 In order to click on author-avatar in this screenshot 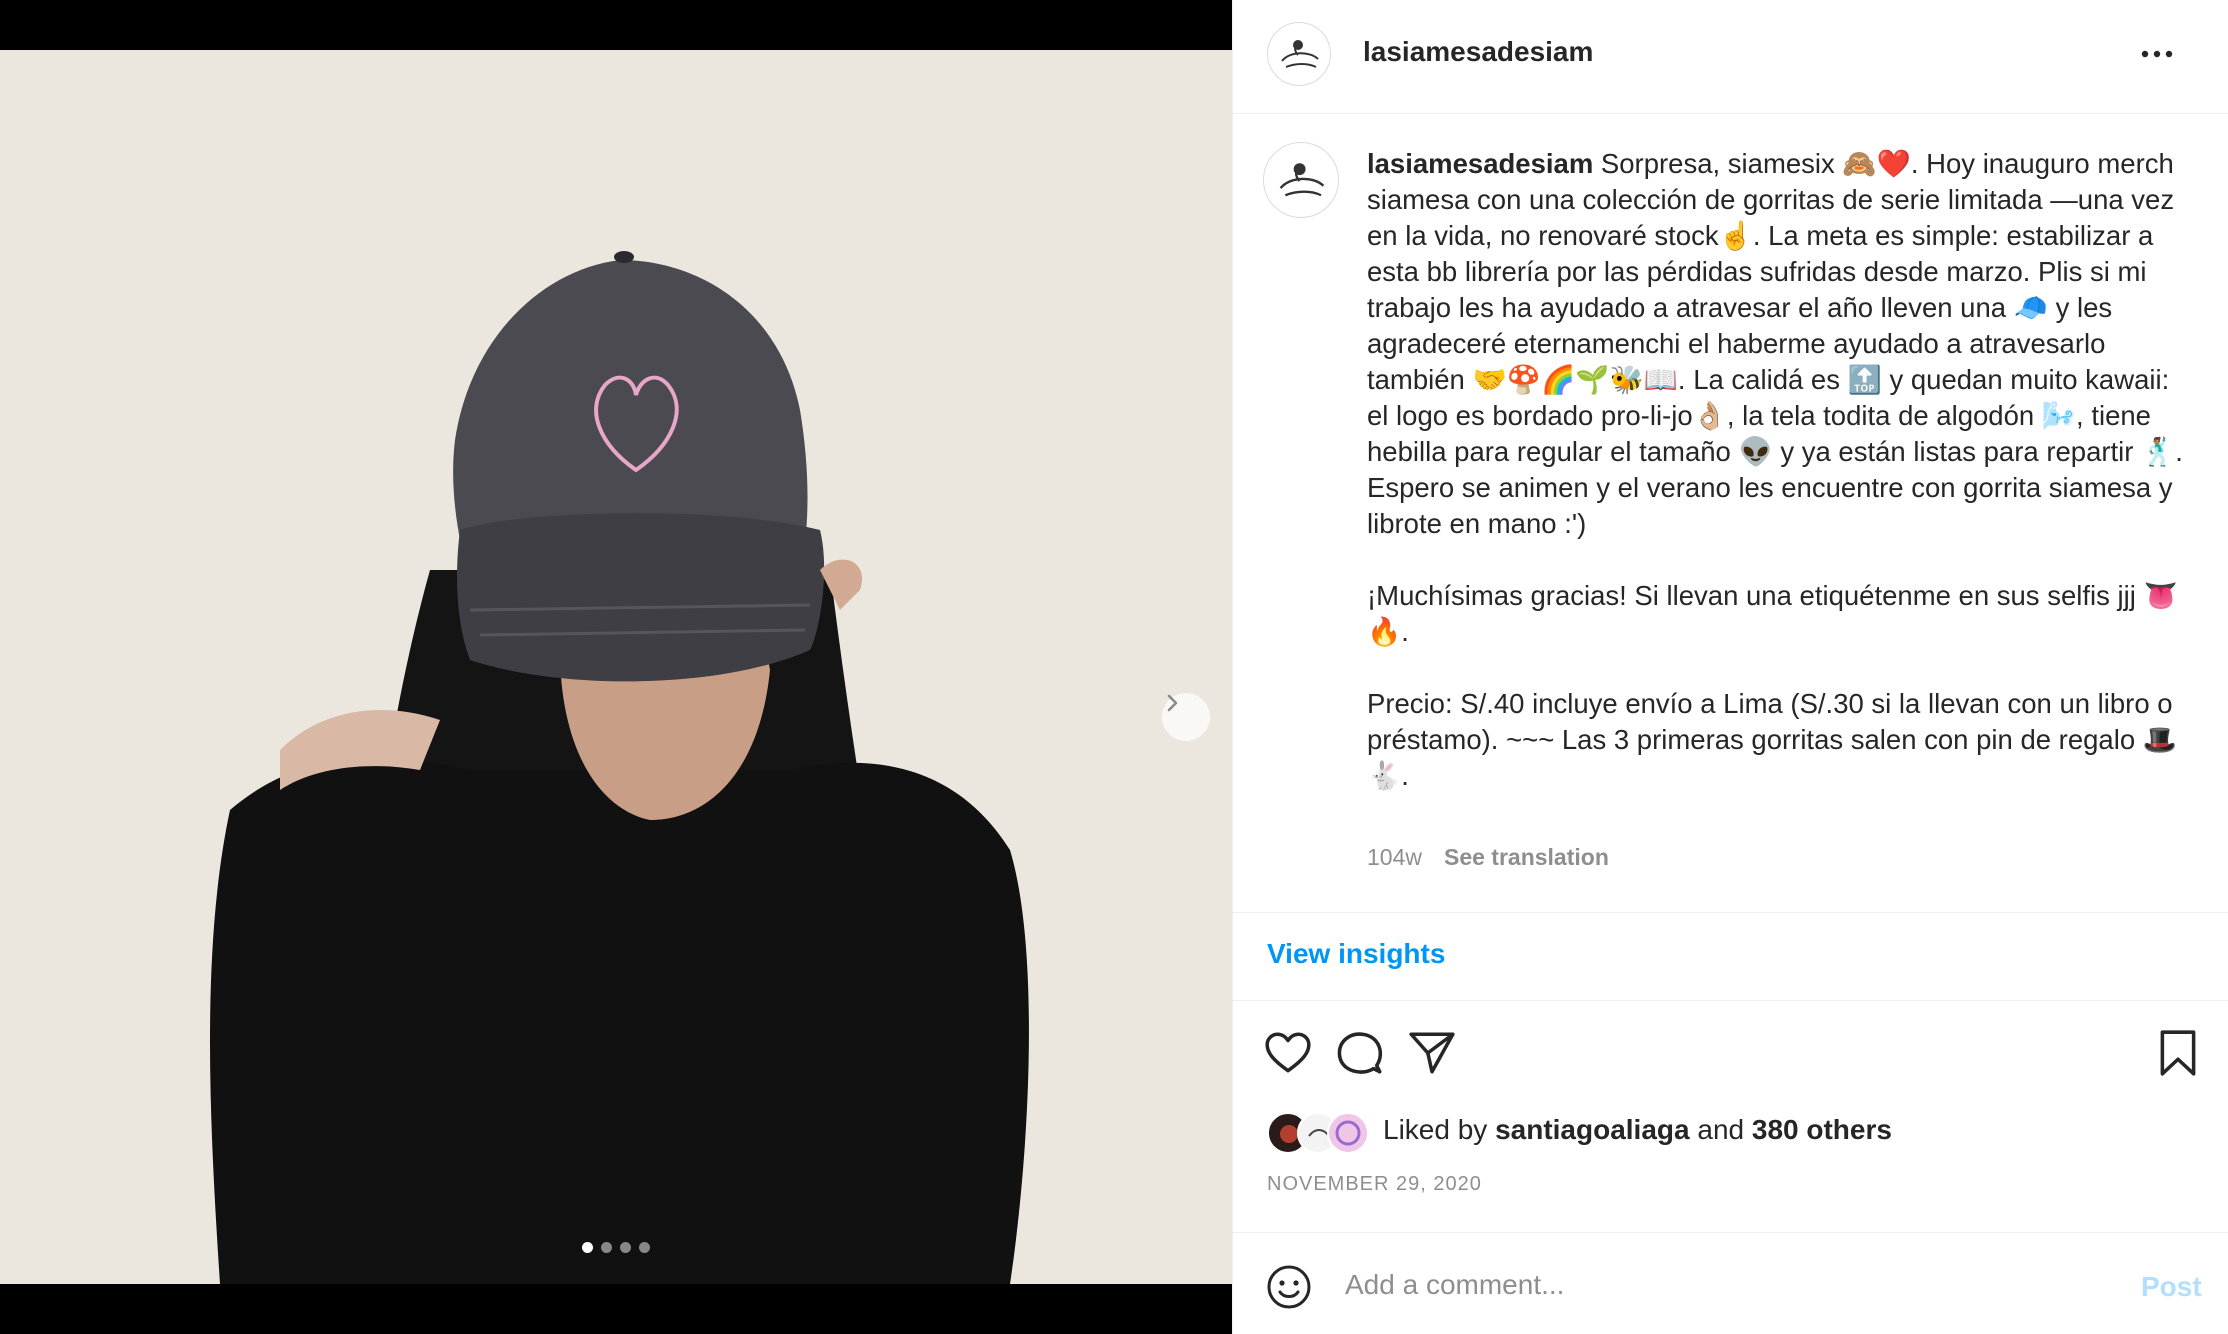, I will do `click(1299, 54)`.